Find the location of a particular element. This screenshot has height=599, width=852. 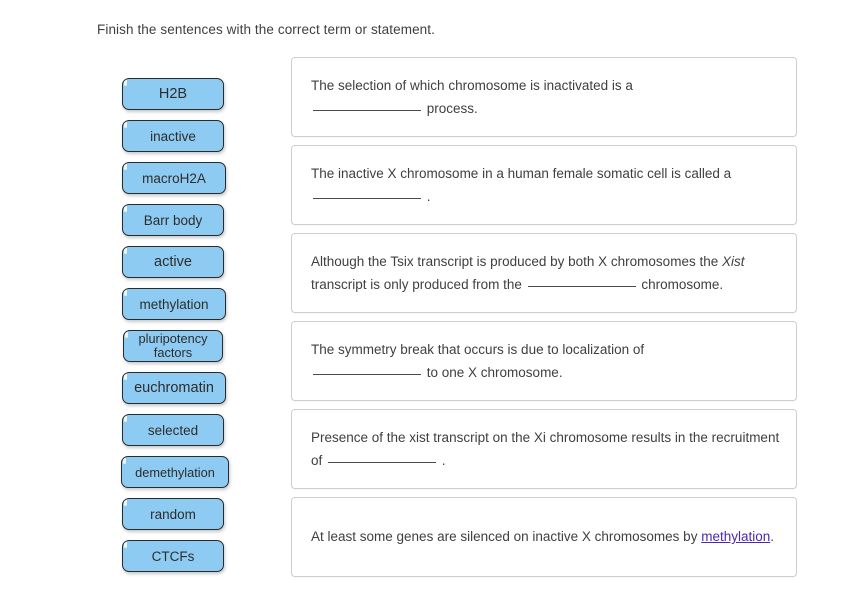

term-chip-label: Barr body is located at coordinates (173, 220).